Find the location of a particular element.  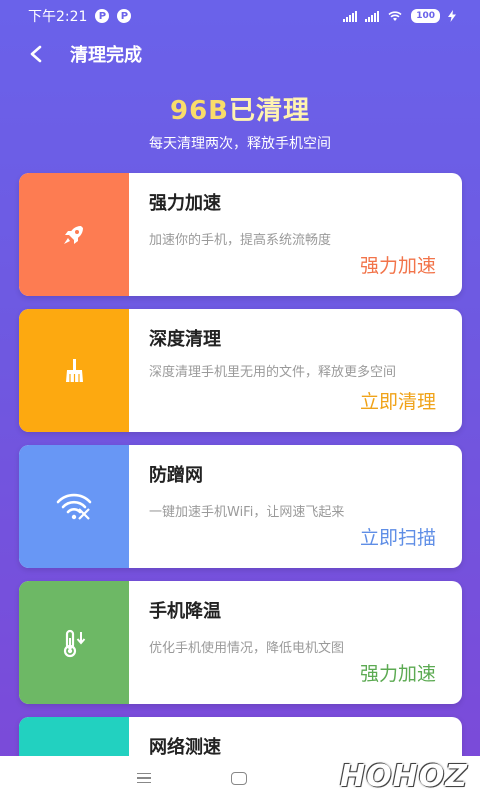

status-right: 100 is located at coordinates (399, 16).